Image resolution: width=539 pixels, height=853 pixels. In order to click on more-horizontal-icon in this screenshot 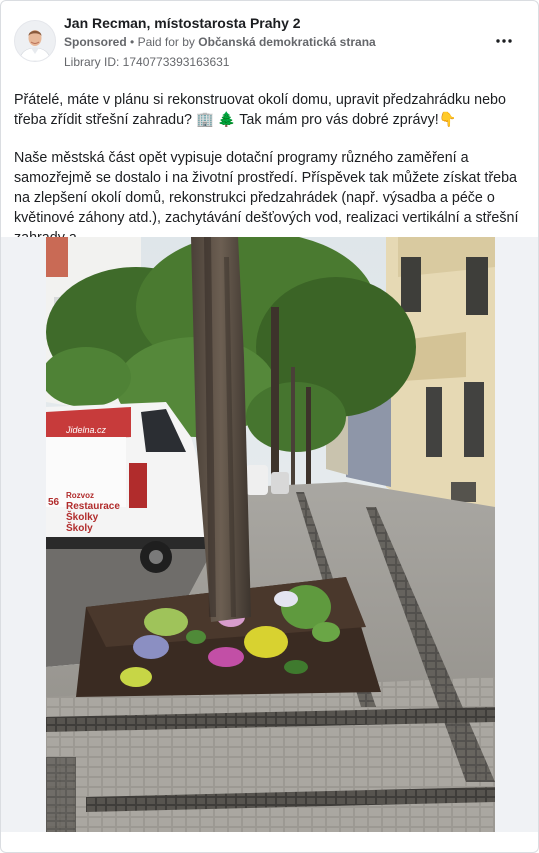, I will do `click(504, 41)`.